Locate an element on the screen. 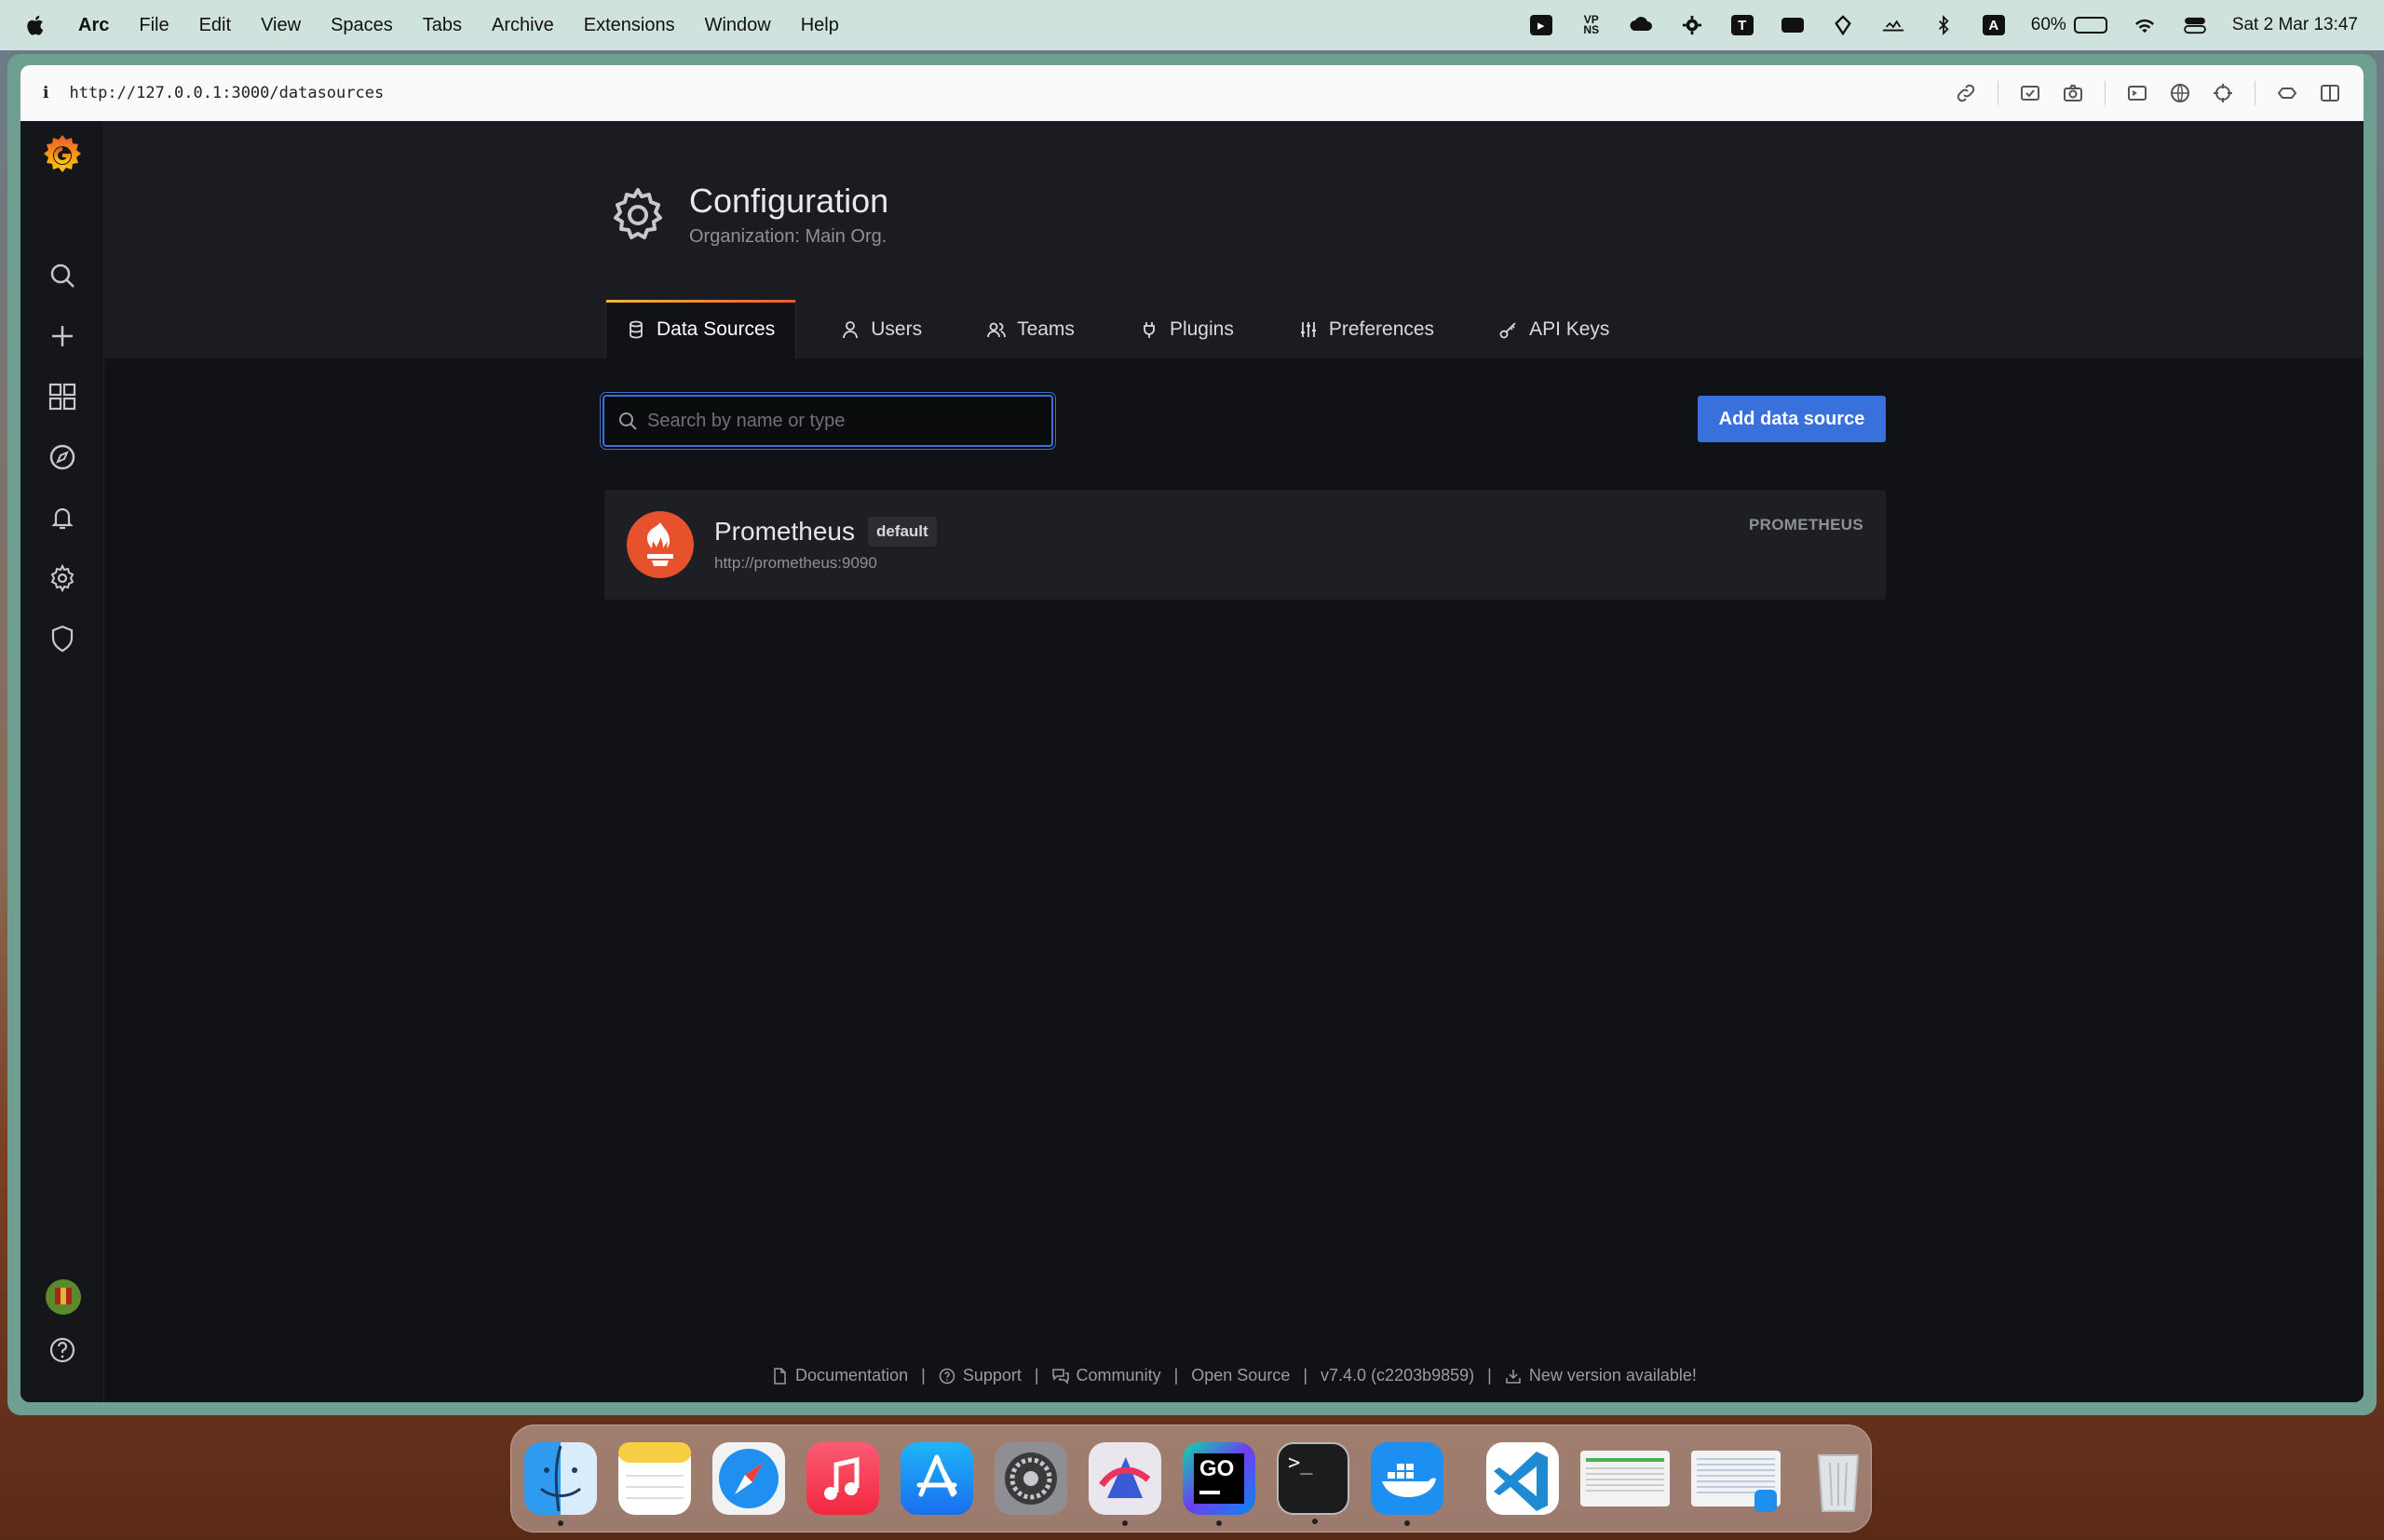 Image resolution: width=2384 pixels, height=1540 pixels. footer-documentation-link: Documentation is located at coordinates (839, 1376).